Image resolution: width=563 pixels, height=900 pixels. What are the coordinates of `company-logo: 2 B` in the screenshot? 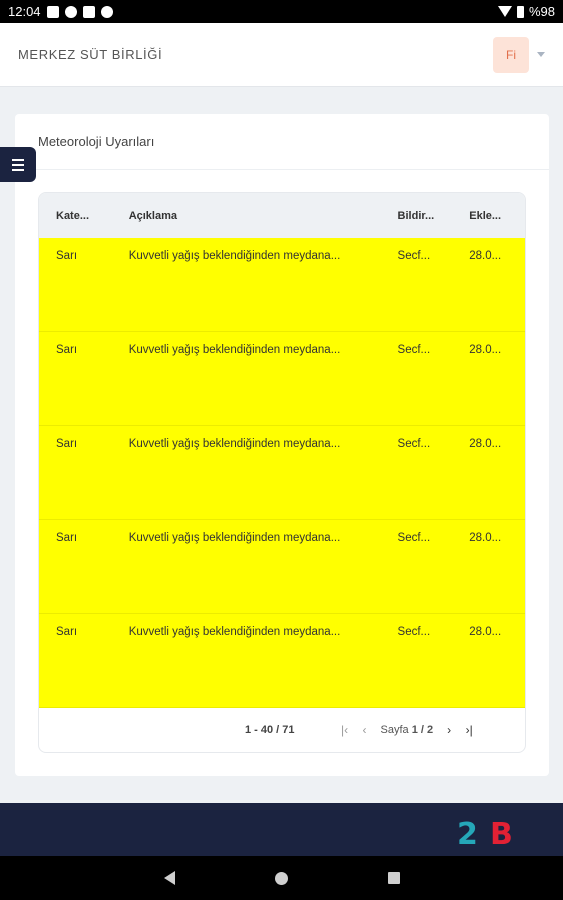 It's located at (495, 831).